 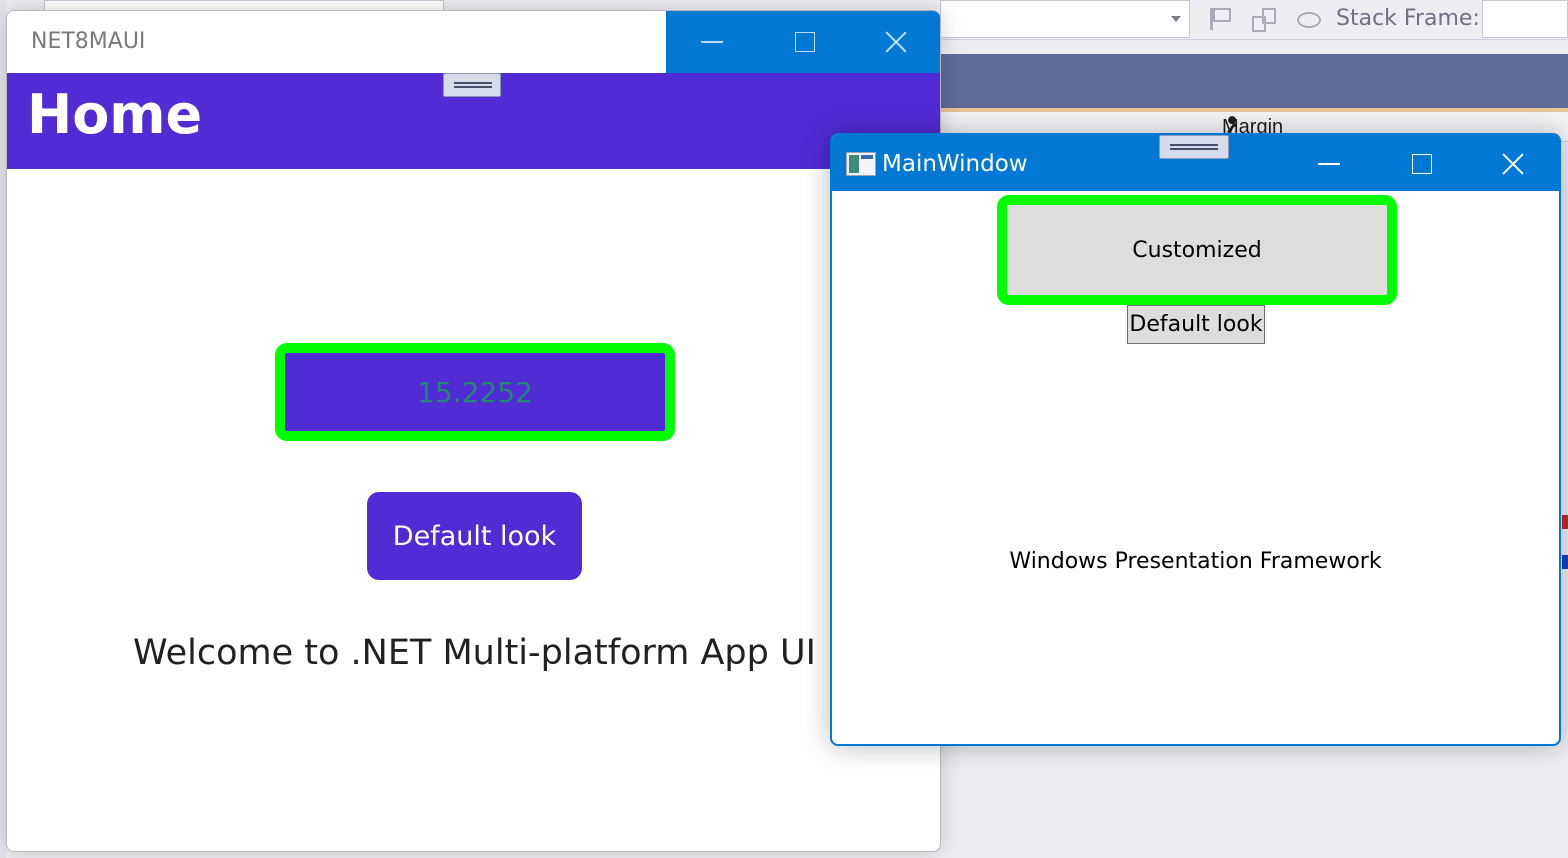 I want to click on wpf-titlebar: MainWindow, so click(x=1195, y=163).